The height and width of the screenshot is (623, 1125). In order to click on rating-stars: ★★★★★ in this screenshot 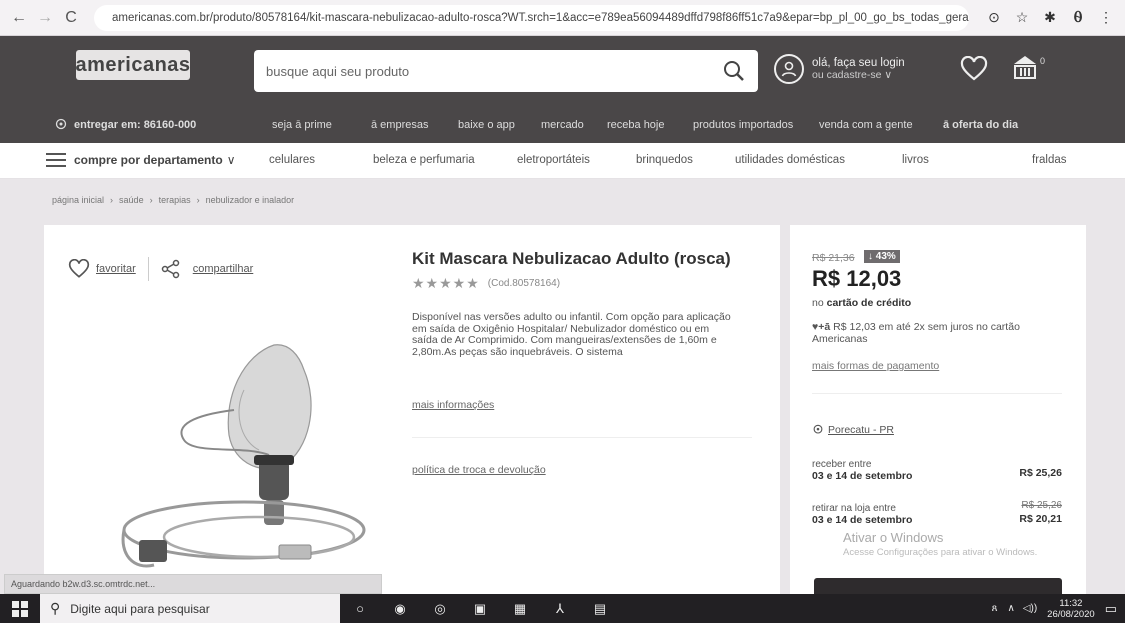, I will do `click(446, 283)`.